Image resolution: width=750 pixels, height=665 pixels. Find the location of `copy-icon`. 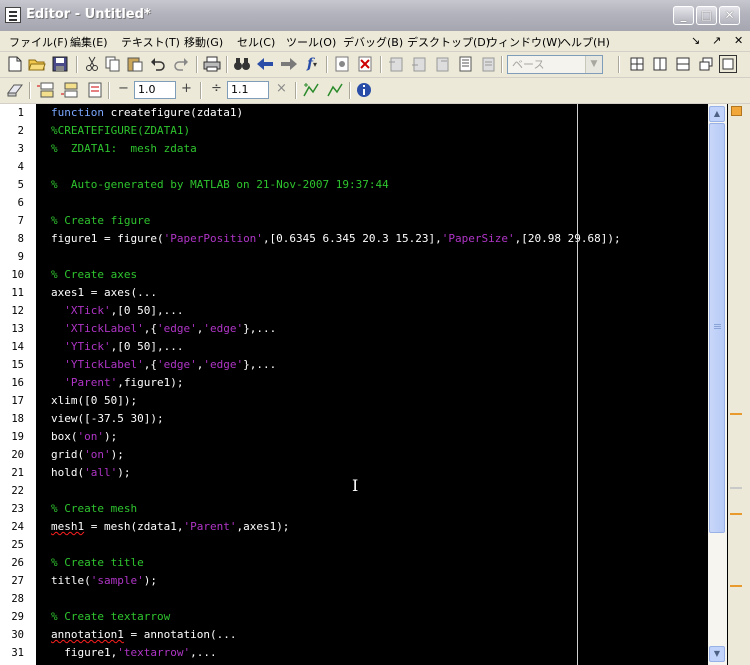

copy-icon is located at coordinates (113, 64).